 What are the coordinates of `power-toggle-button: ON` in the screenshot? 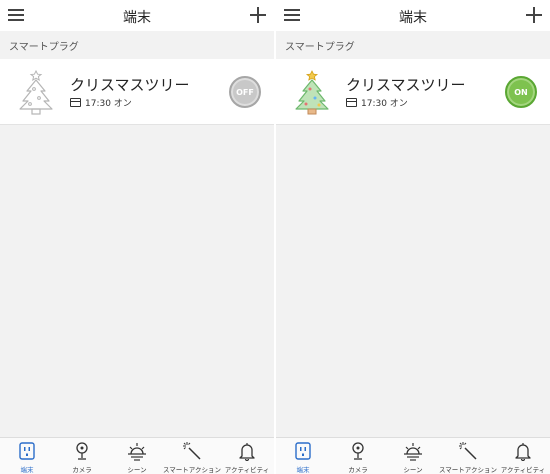 It's located at (521, 92).